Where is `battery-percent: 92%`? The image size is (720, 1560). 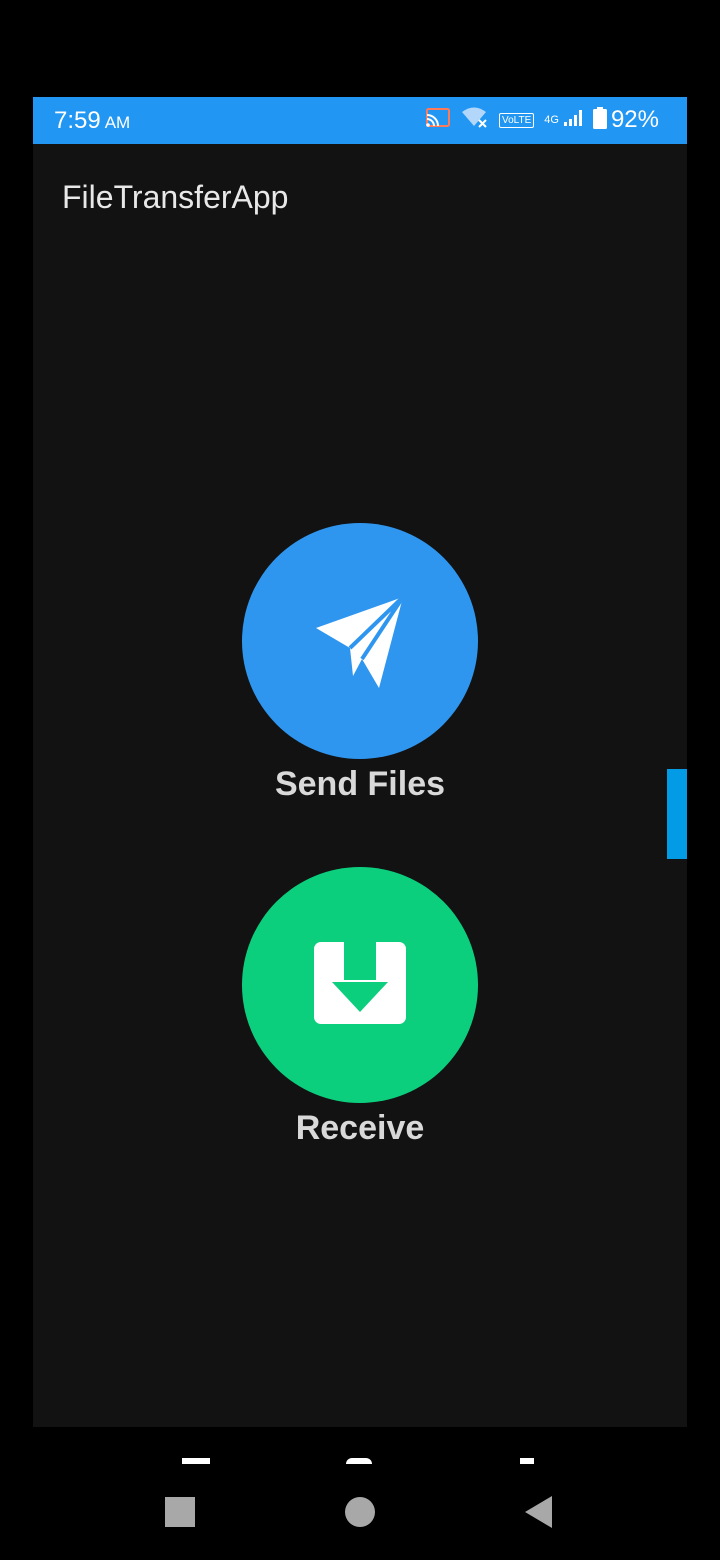 battery-percent: 92% is located at coordinates (634, 119).